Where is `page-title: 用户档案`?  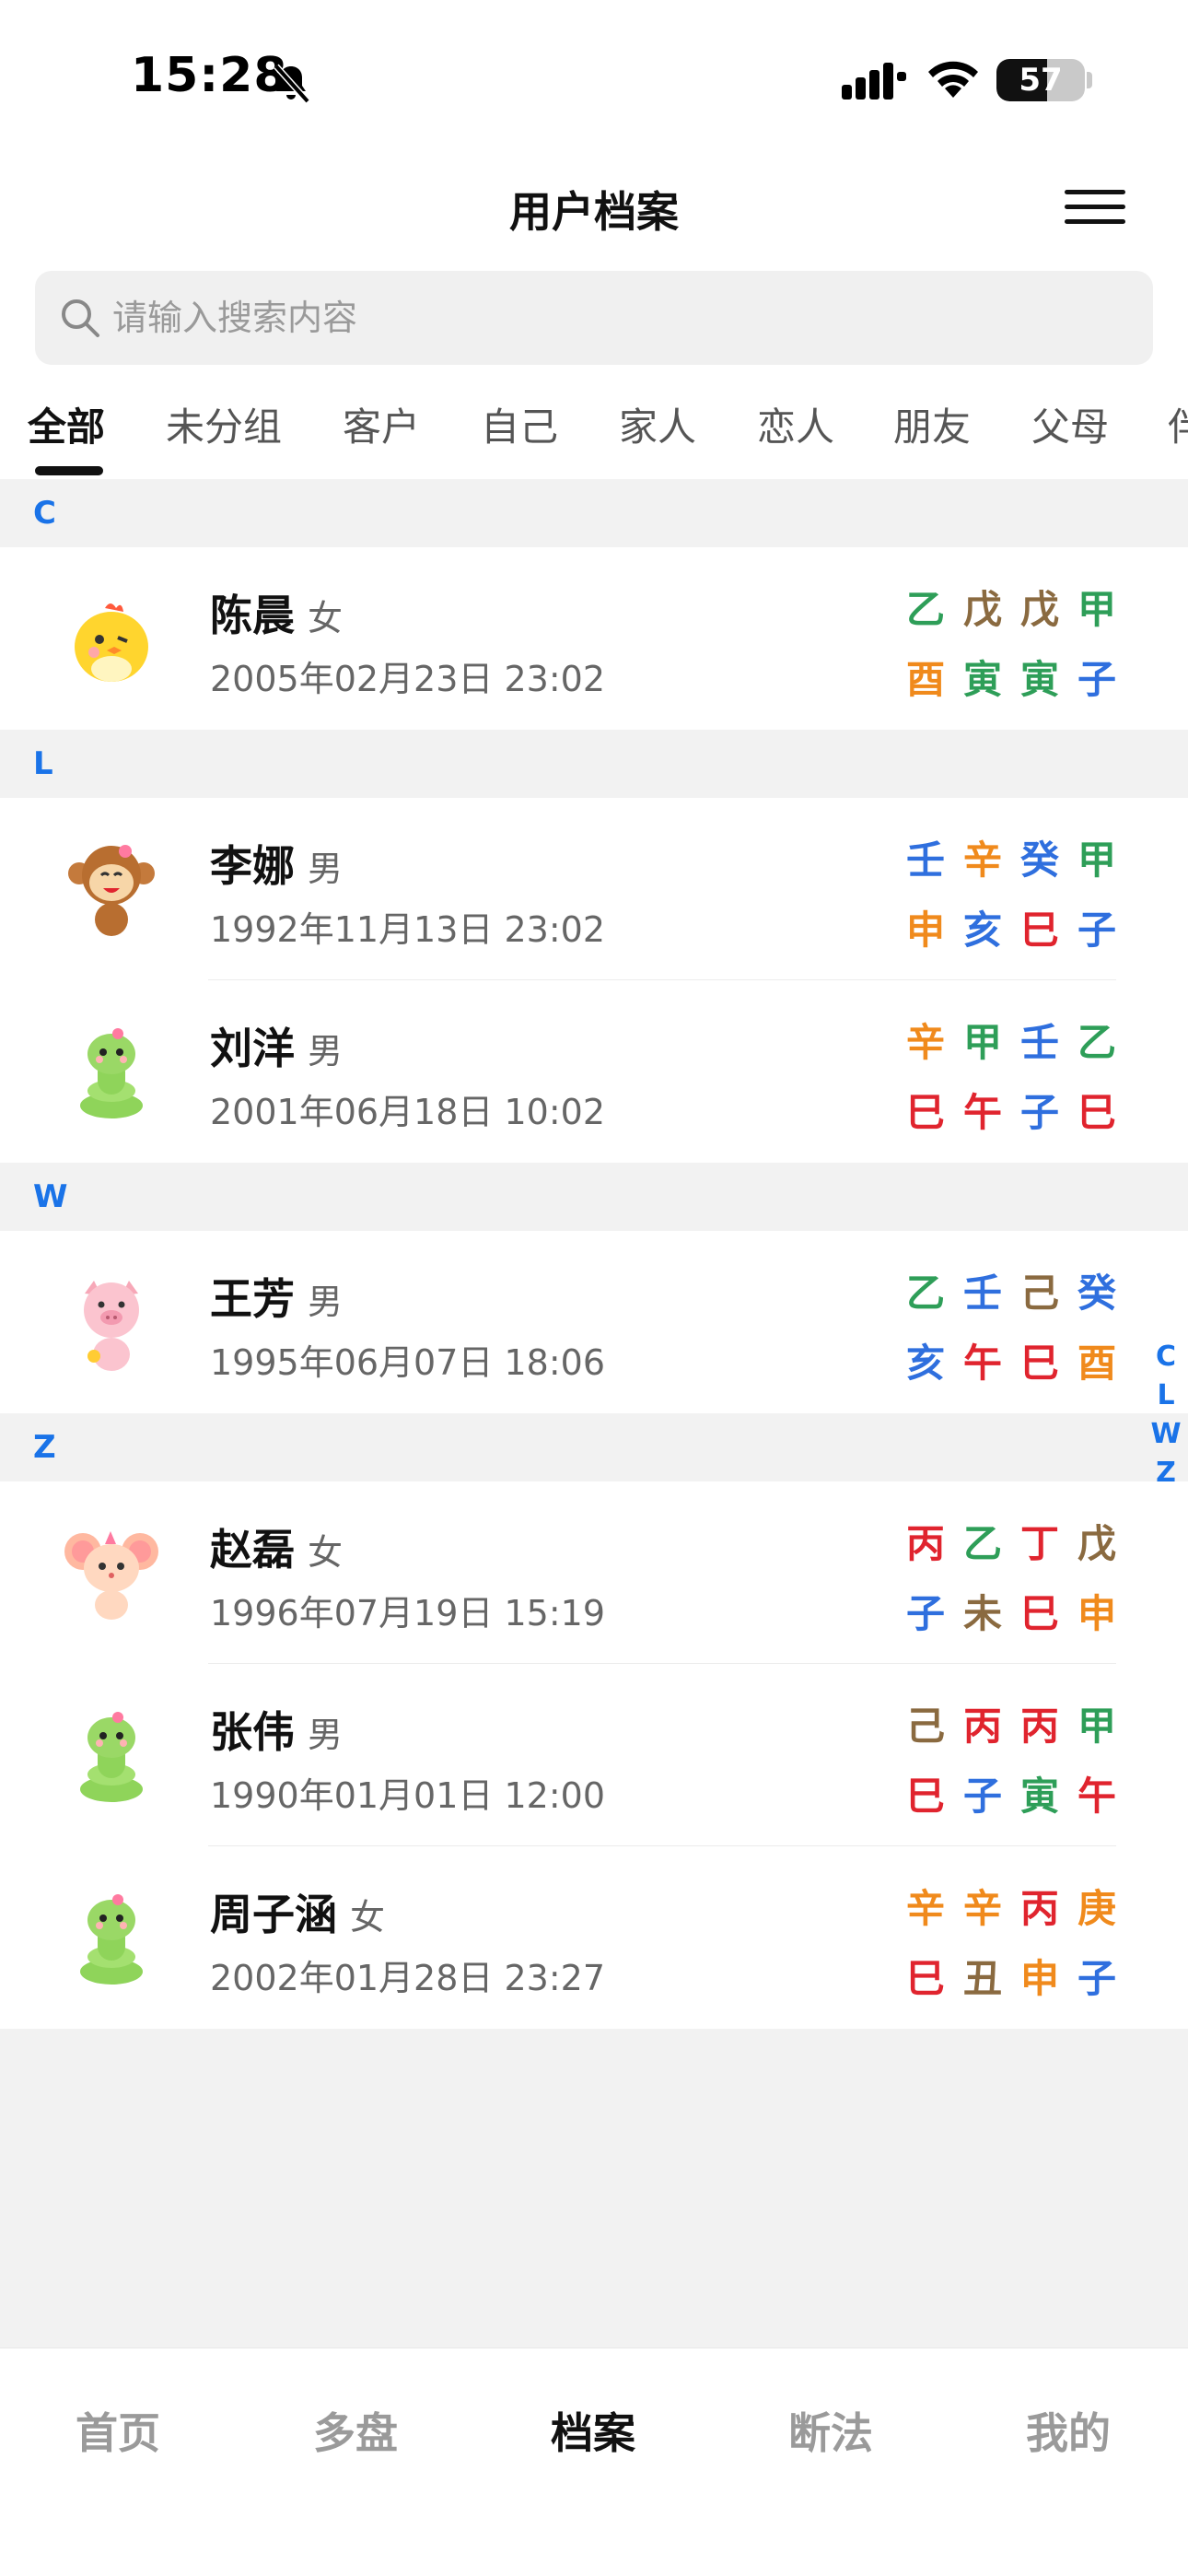
page-title: 用户档案 is located at coordinates (594, 212).